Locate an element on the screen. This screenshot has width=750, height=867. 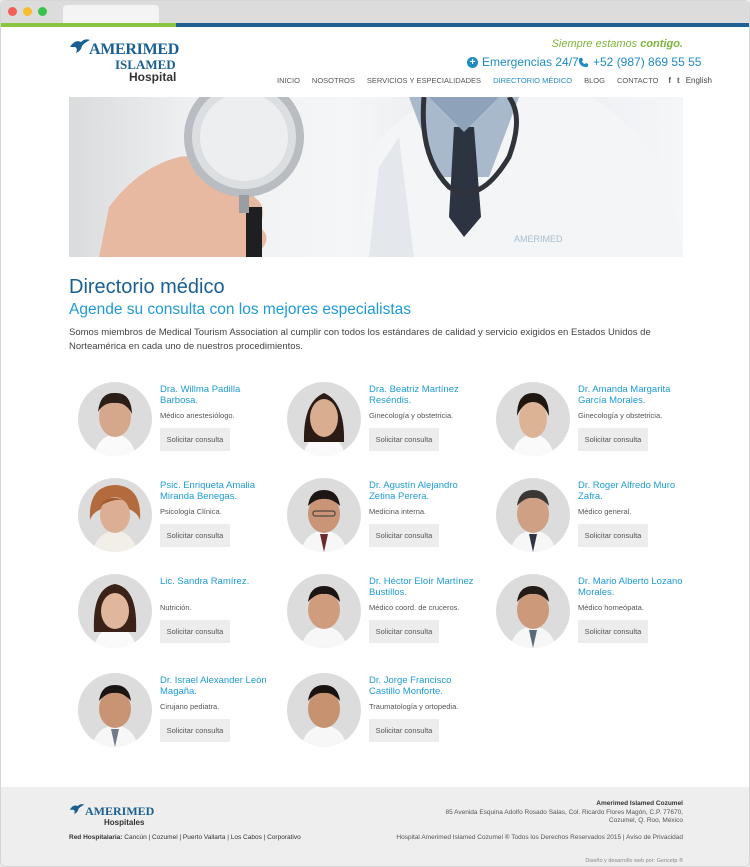
social-links: f t is located at coordinates (671, 80).